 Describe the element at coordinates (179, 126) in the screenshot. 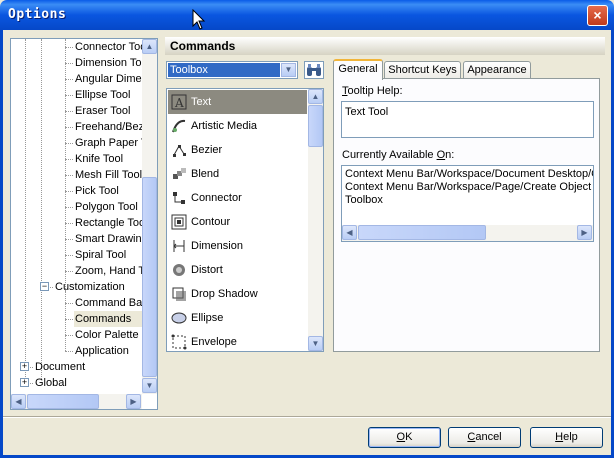

I see `artistic-media-icon` at that location.